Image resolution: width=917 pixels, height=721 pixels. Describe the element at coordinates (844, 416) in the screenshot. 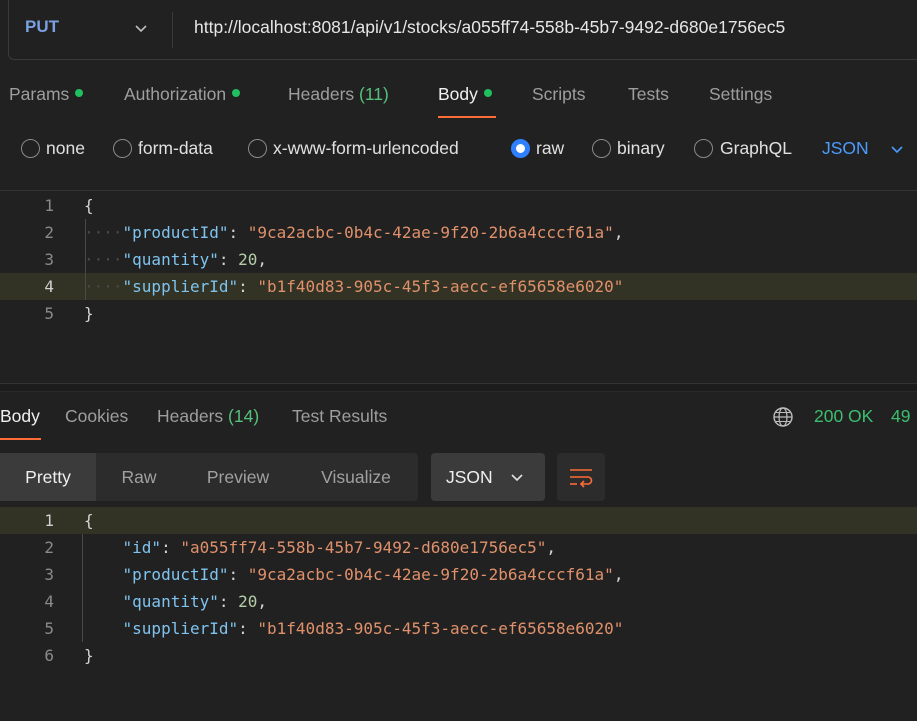

I see `status-badge: 200 OK` at that location.